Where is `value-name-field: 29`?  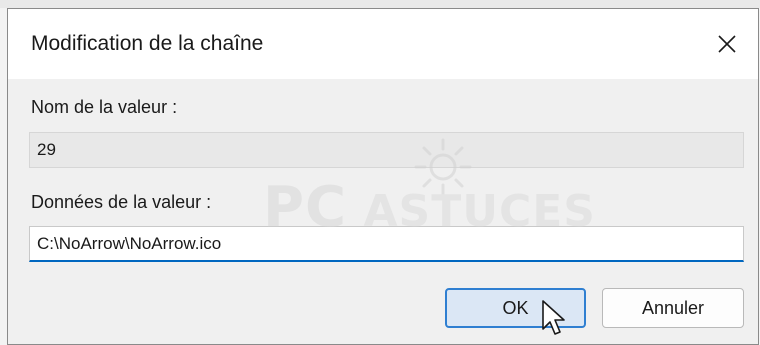 value-name-field: 29 is located at coordinates (386, 150).